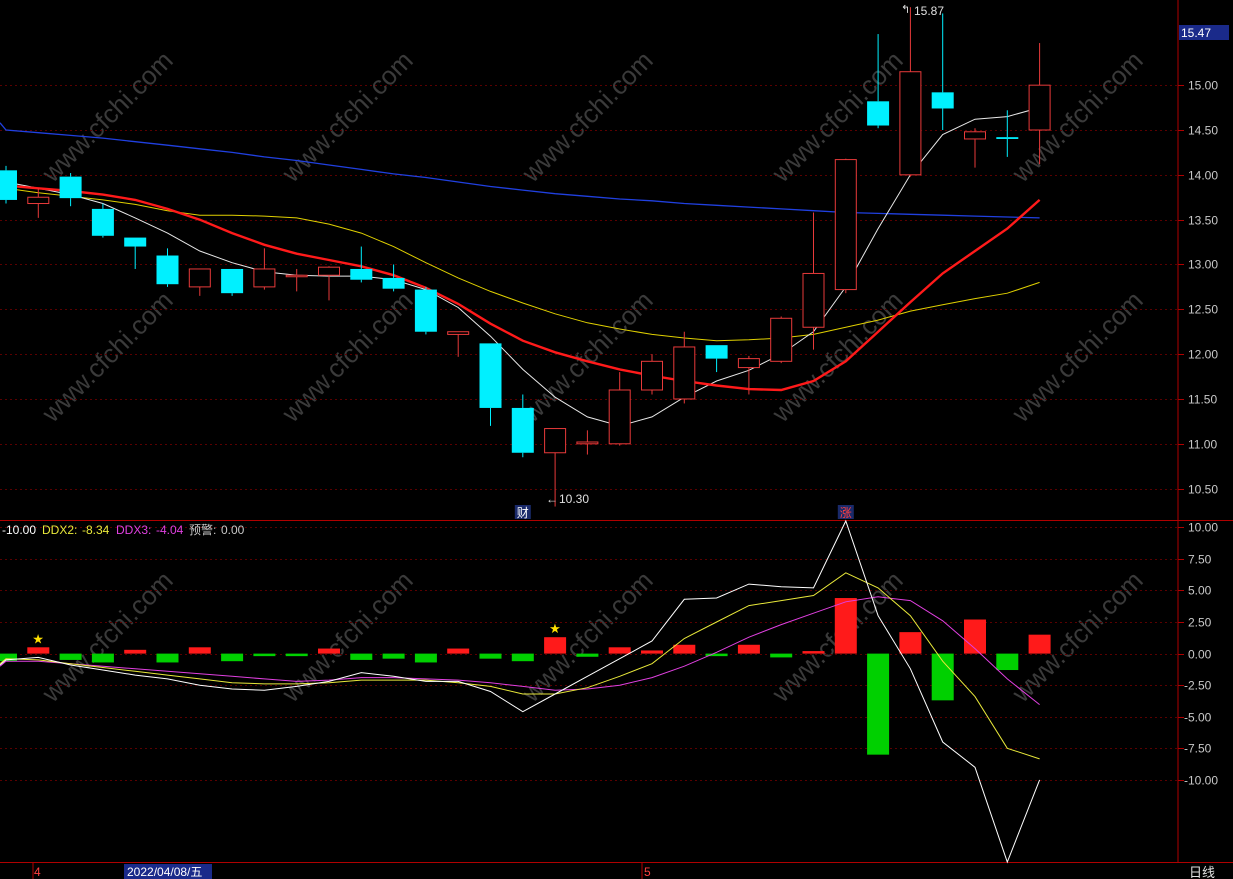  What do you see at coordinates (1203, 131) in the screenshot?
I see `price-tick-label-8: 14.50` at bounding box center [1203, 131].